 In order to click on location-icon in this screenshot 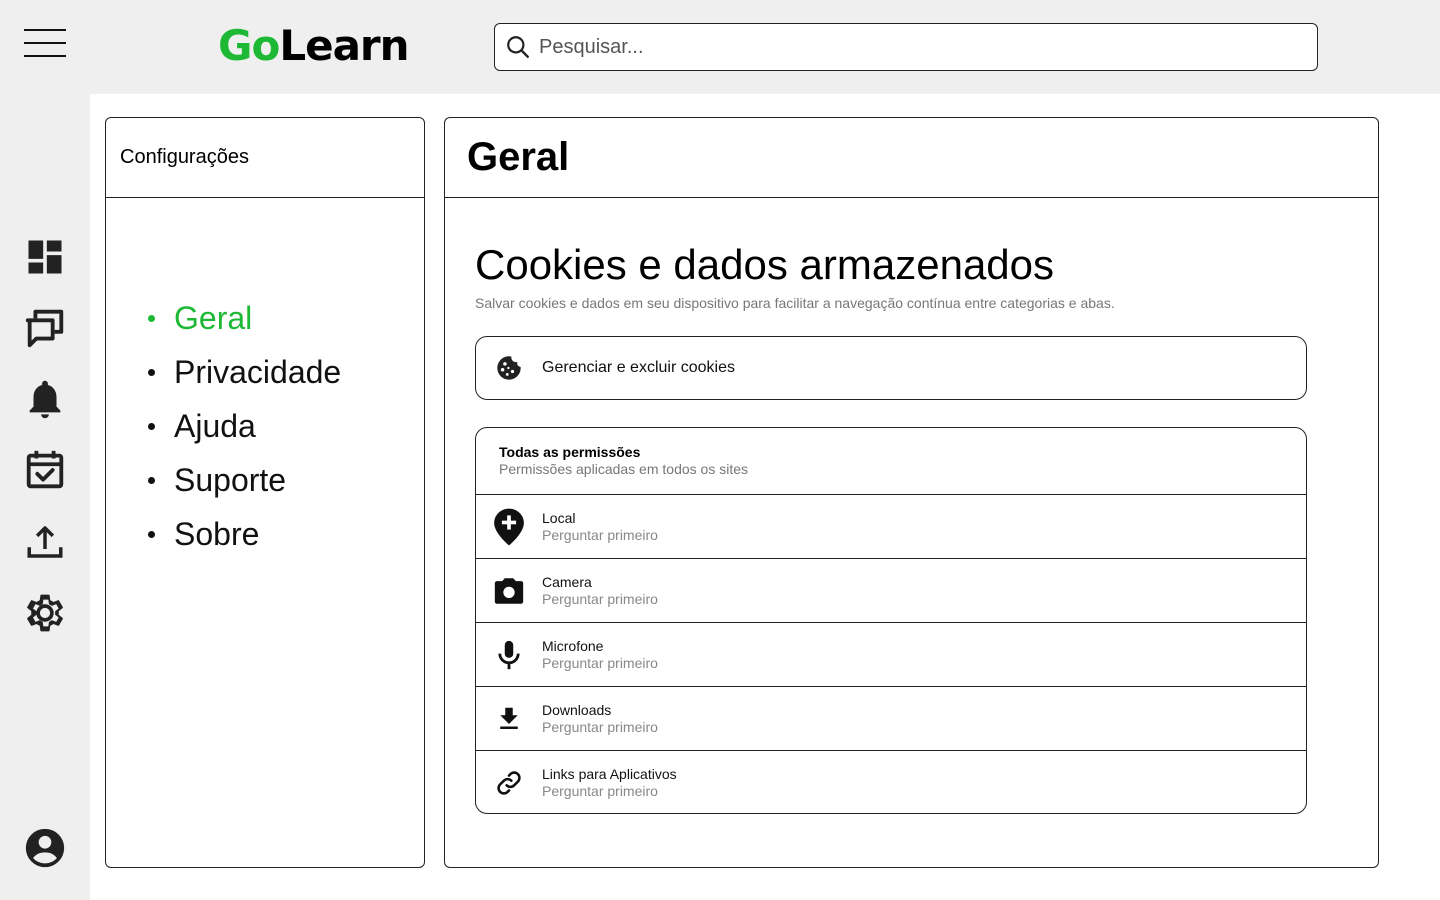, I will do `click(509, 526)`.